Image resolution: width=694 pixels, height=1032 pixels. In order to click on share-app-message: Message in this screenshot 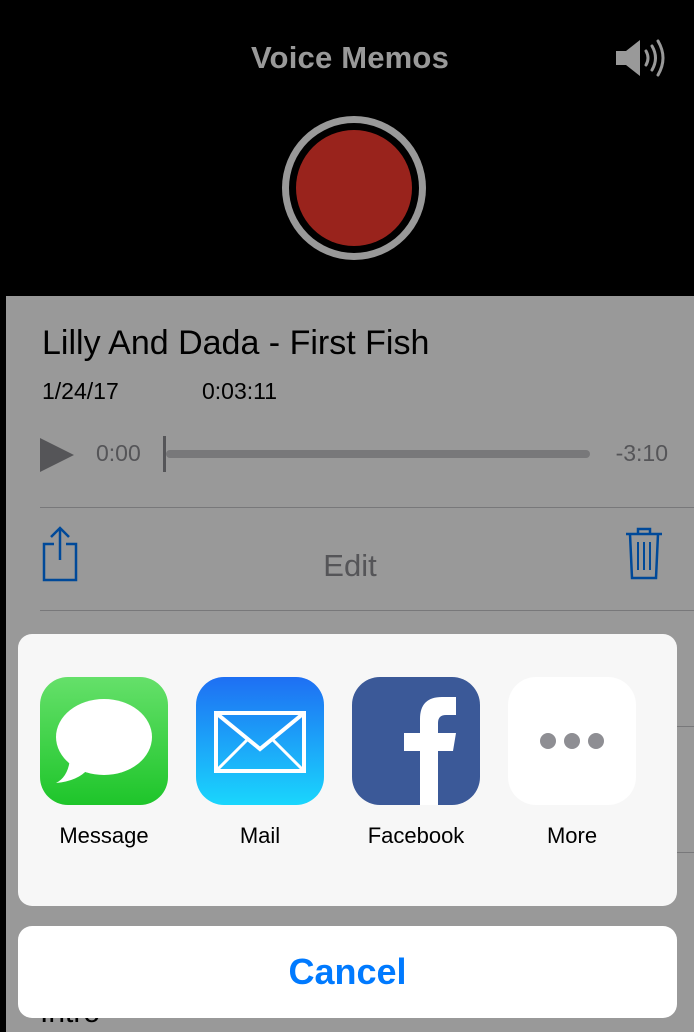, I will do `click(104, 763)`.